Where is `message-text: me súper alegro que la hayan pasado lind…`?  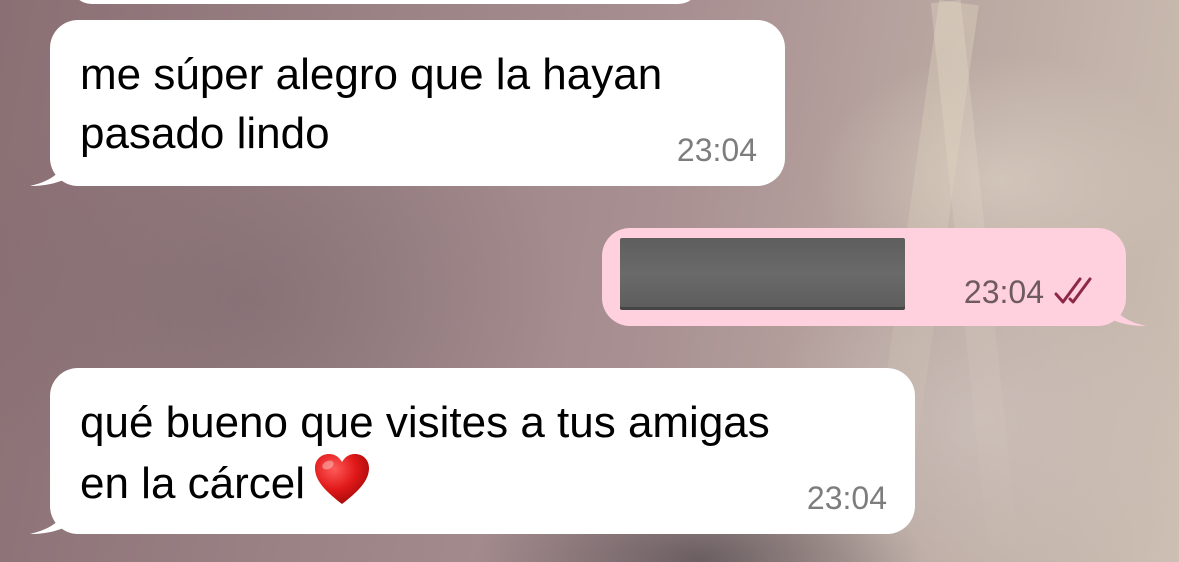 message-text: me súper alegro que la hayan pasado lind… is located at coordinates (371, 104).